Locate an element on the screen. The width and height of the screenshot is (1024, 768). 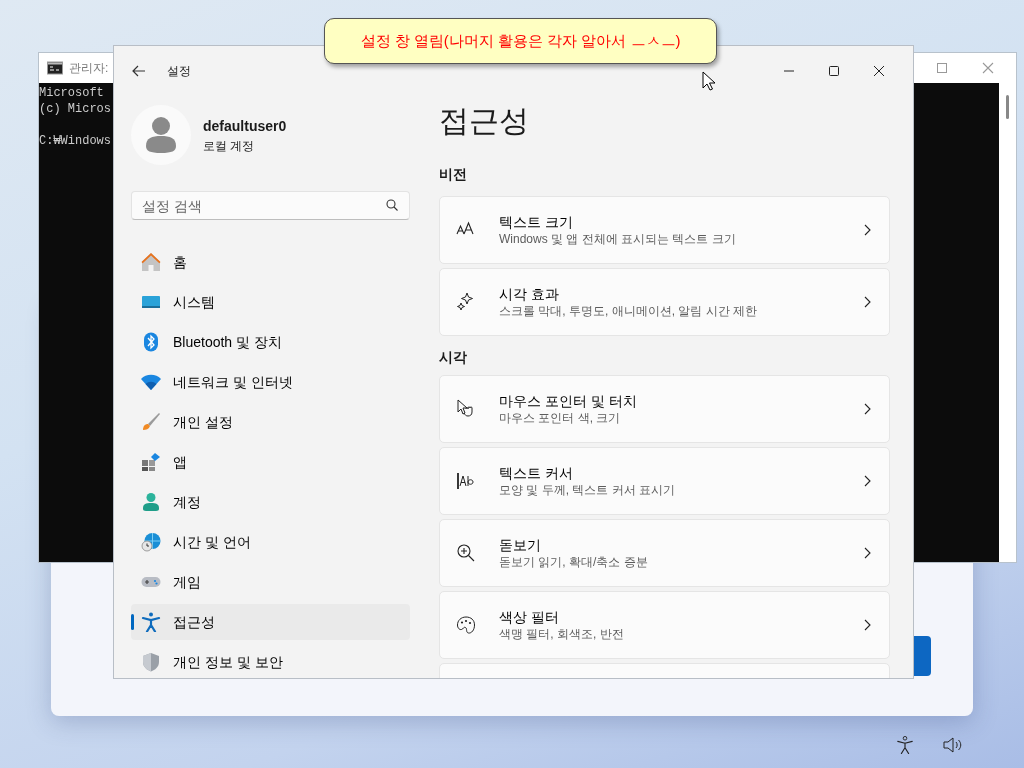
card-description: 마우스 포인터 색, 크기 is located at coordinates (560, 417).